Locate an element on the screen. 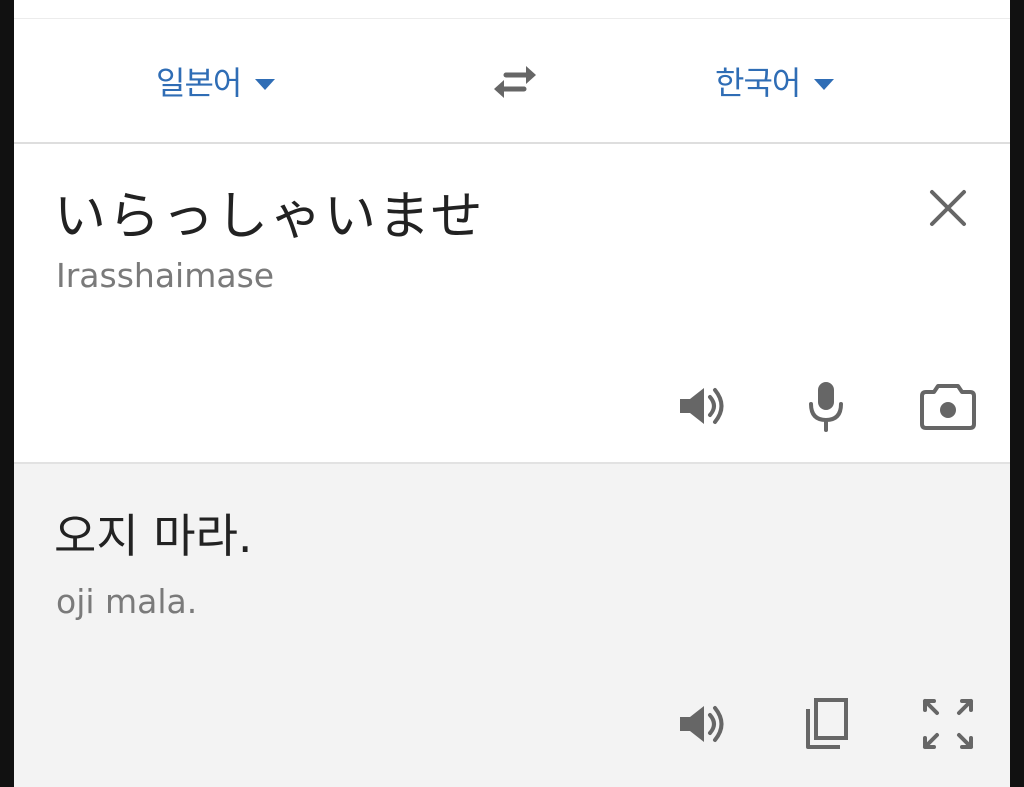 The height and width of the screenshot is (787, 1024). source-language-button: 일본어 is located at coordinates (216, 81).